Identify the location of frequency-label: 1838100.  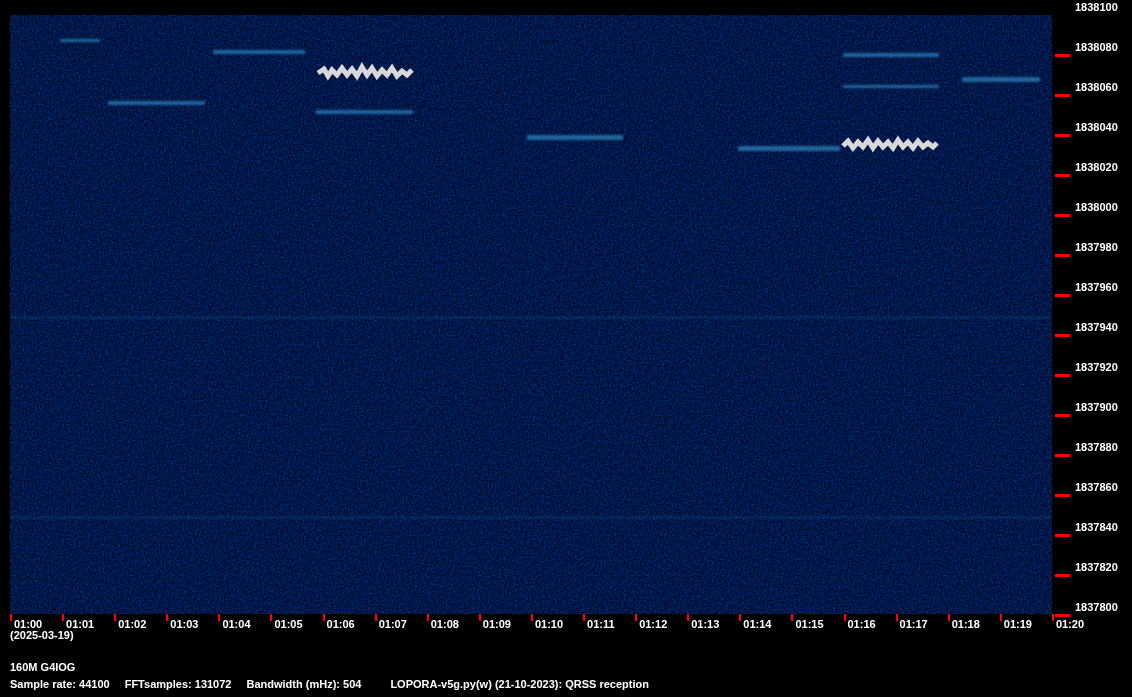
(1096, 7).